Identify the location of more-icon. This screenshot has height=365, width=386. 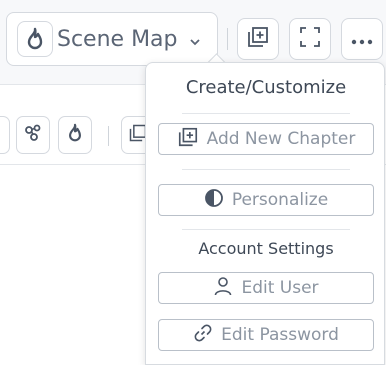
(362, 39).